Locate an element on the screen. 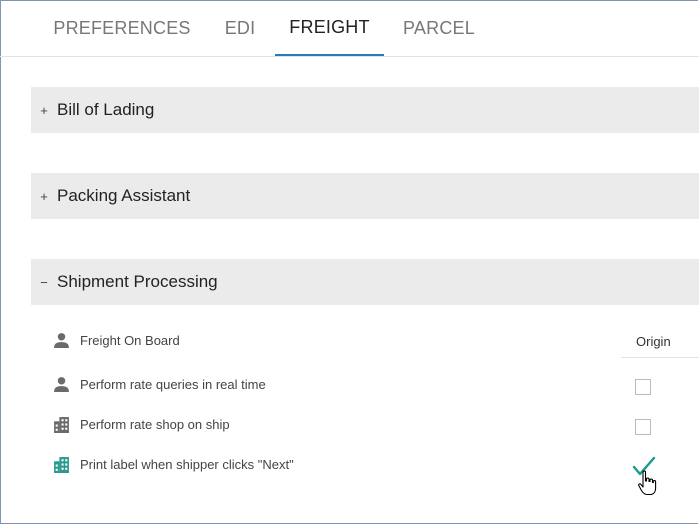 This screenshot has width=699, height=524. tab-bar: PREFERENCES EDI FREIGHT PARCEL is located at coordinates (349, 28).